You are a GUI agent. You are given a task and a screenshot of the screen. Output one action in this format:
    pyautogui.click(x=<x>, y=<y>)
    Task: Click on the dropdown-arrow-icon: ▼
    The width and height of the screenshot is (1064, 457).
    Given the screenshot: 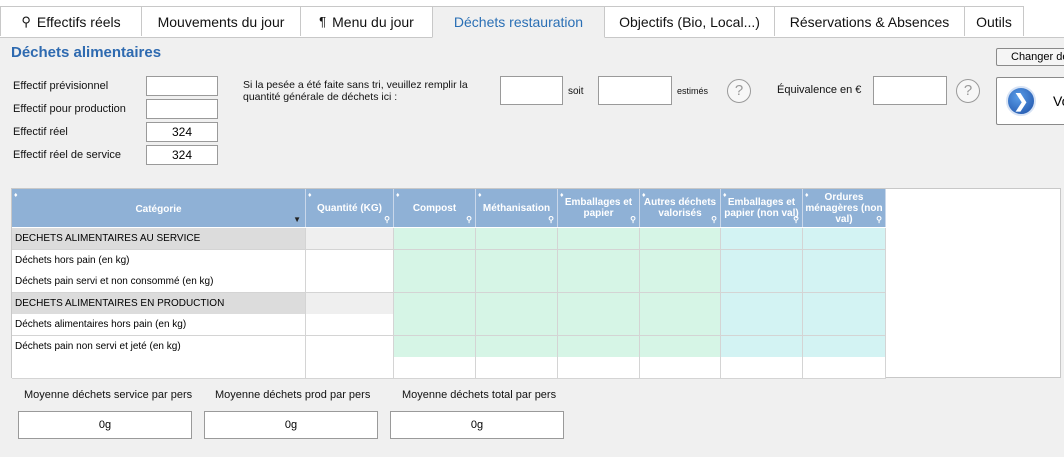 What is the action you would take?
    pyautogui.click(x=297, y=219)
    